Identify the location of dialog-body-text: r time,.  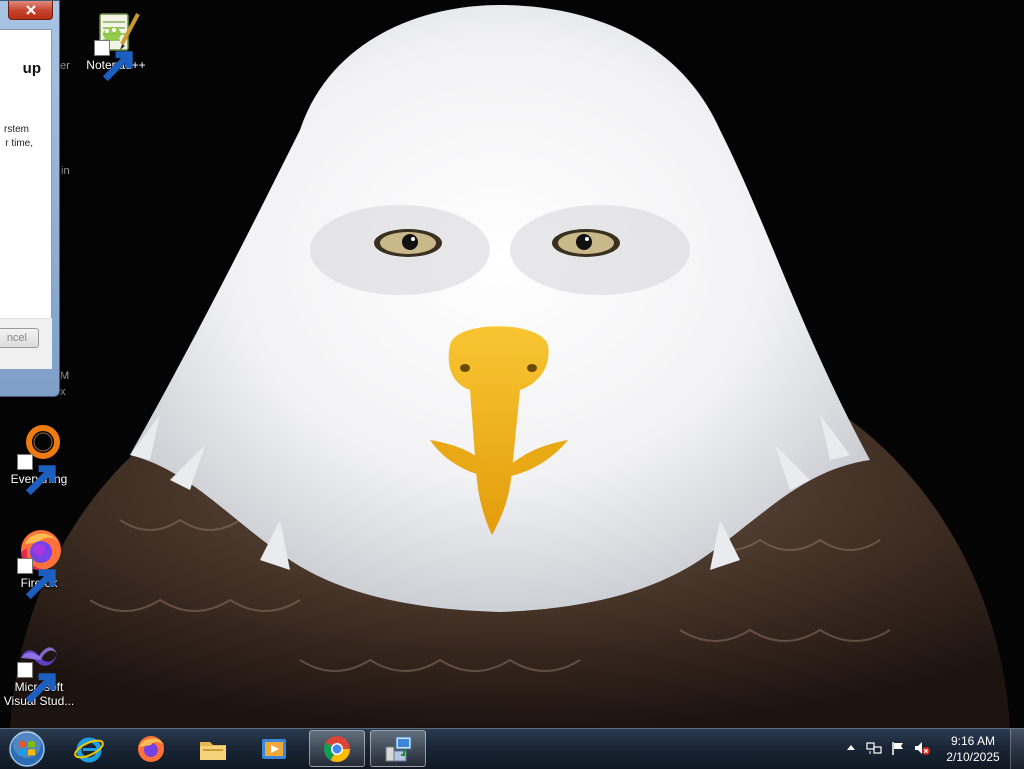
(19, 143).